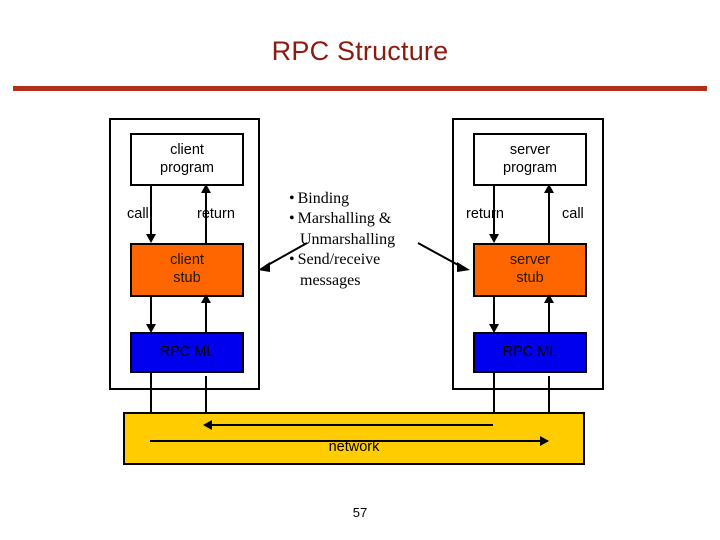  What do you see at coordinates (344, 219) in the screenshot?
I see `note-item-2-text: Marshalling &` at bounding box center [344, 219].